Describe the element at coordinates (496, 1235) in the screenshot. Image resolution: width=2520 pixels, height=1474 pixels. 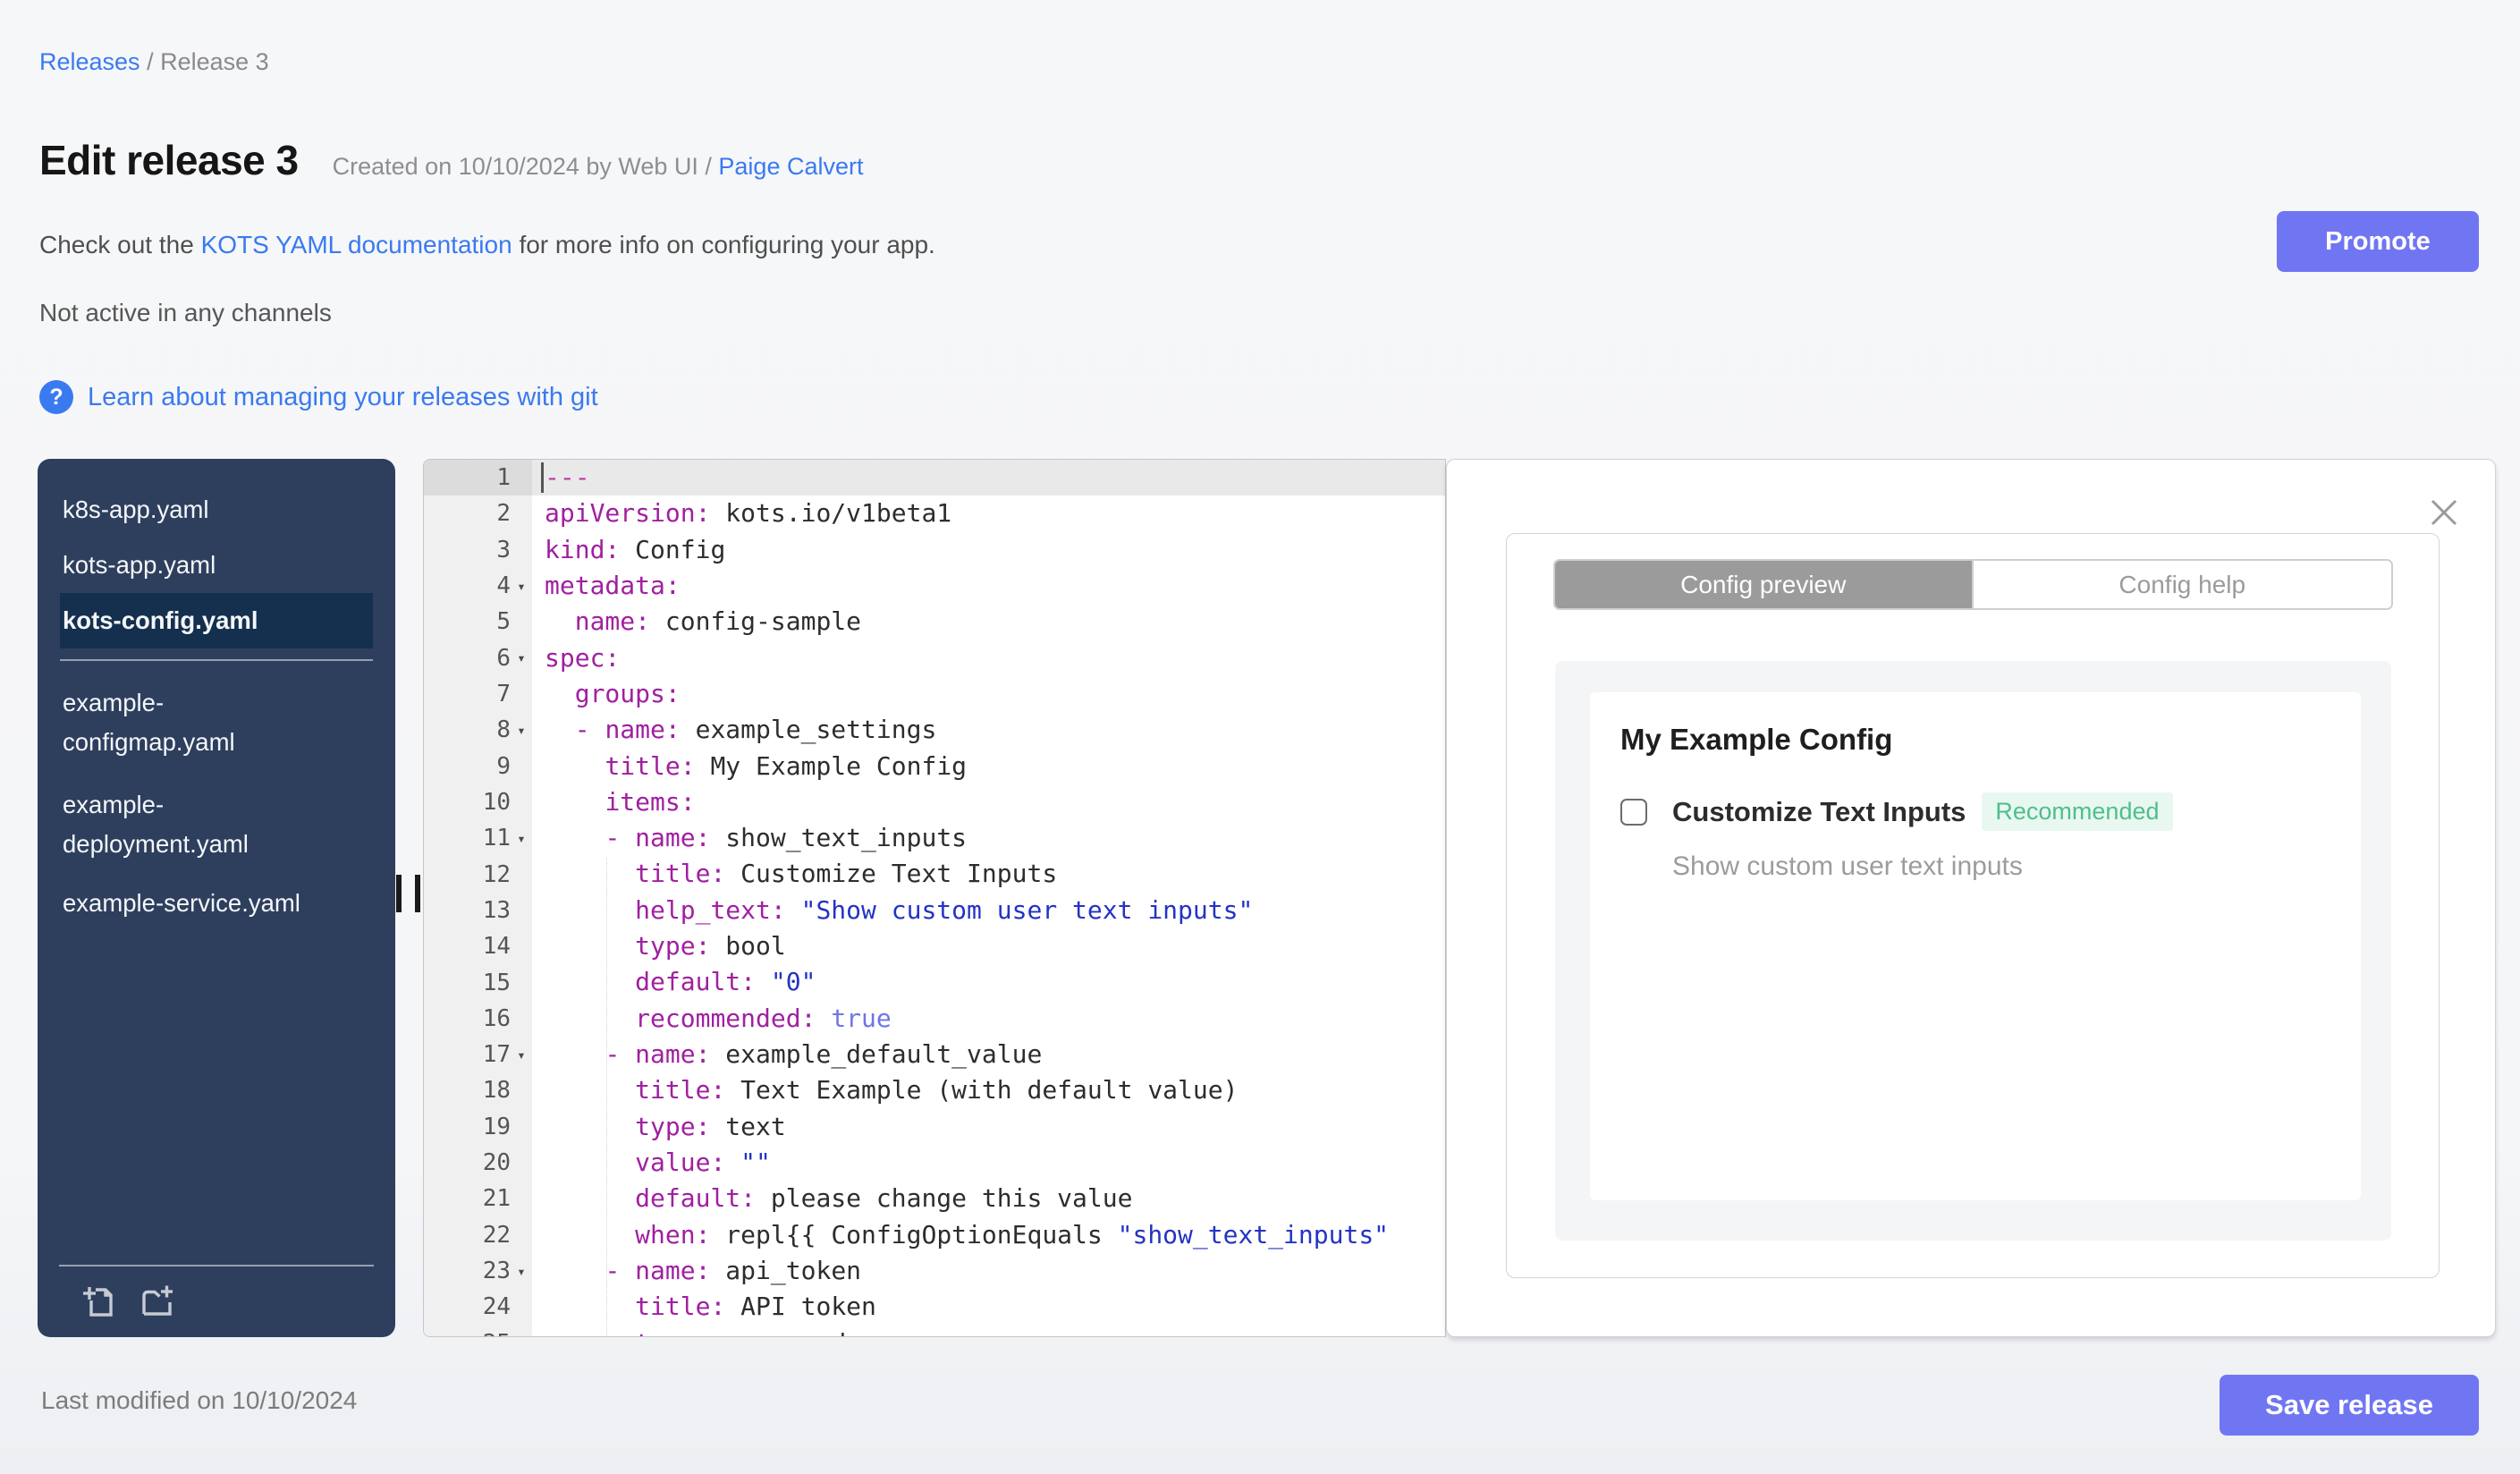
I see `line-number: 22` at that location.